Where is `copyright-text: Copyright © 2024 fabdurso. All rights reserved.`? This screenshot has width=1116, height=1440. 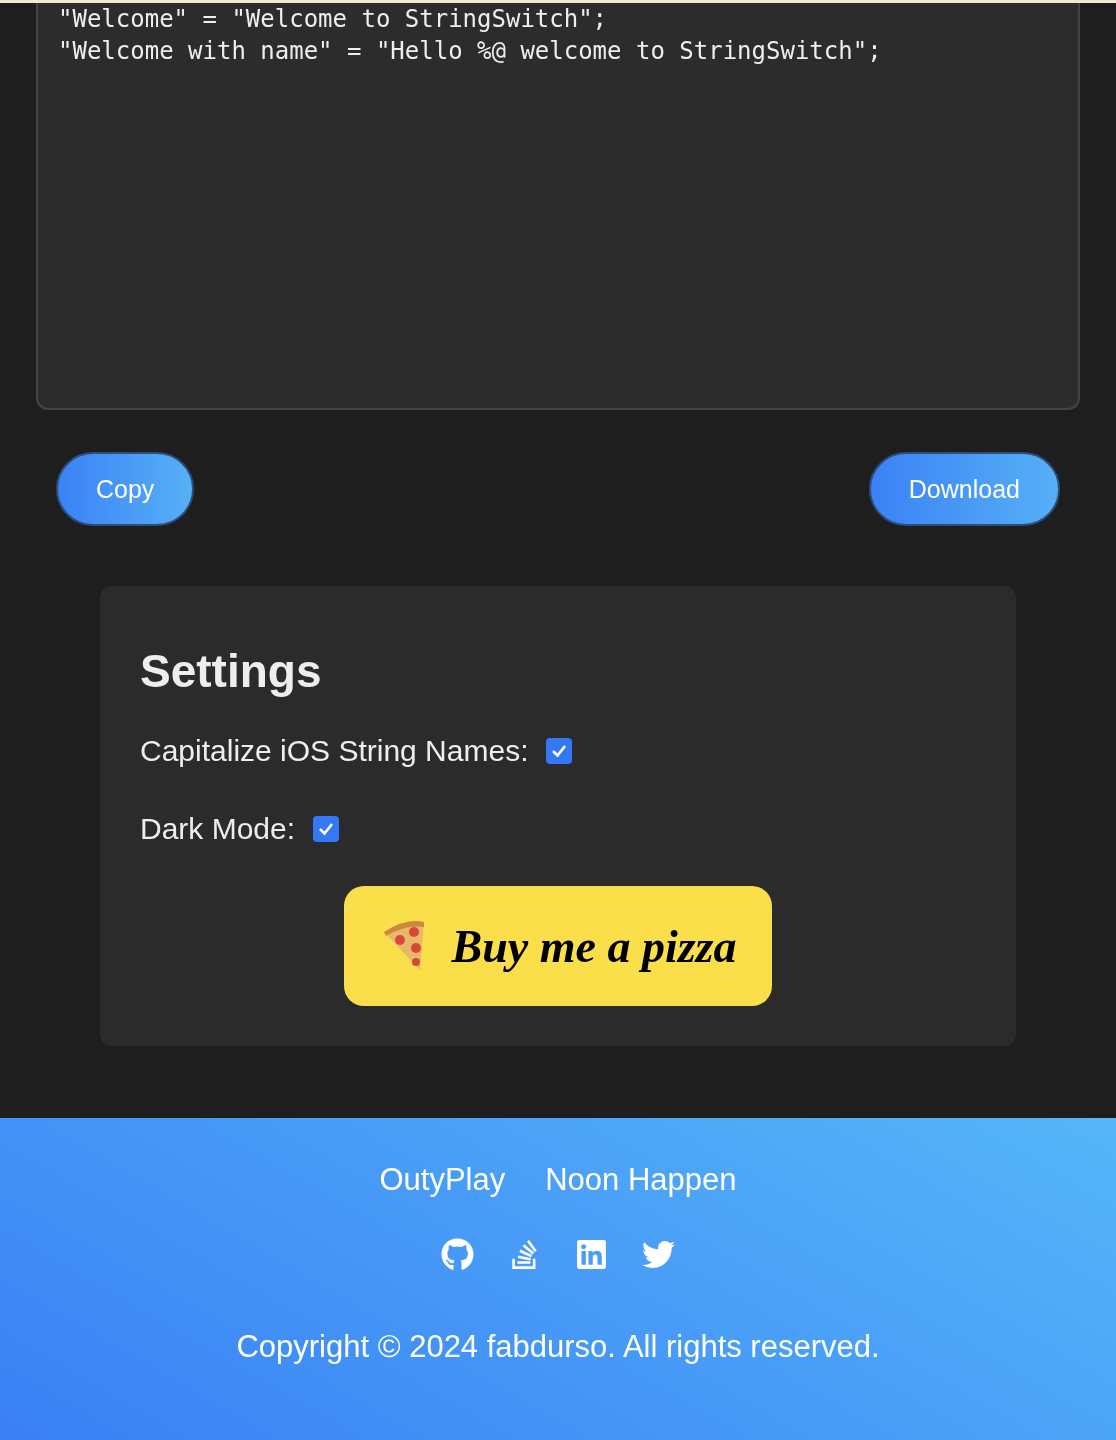
copyright-text: Copyright © 2024 fabdurso. All rights reserved. is located at coordinates (558, 1347).